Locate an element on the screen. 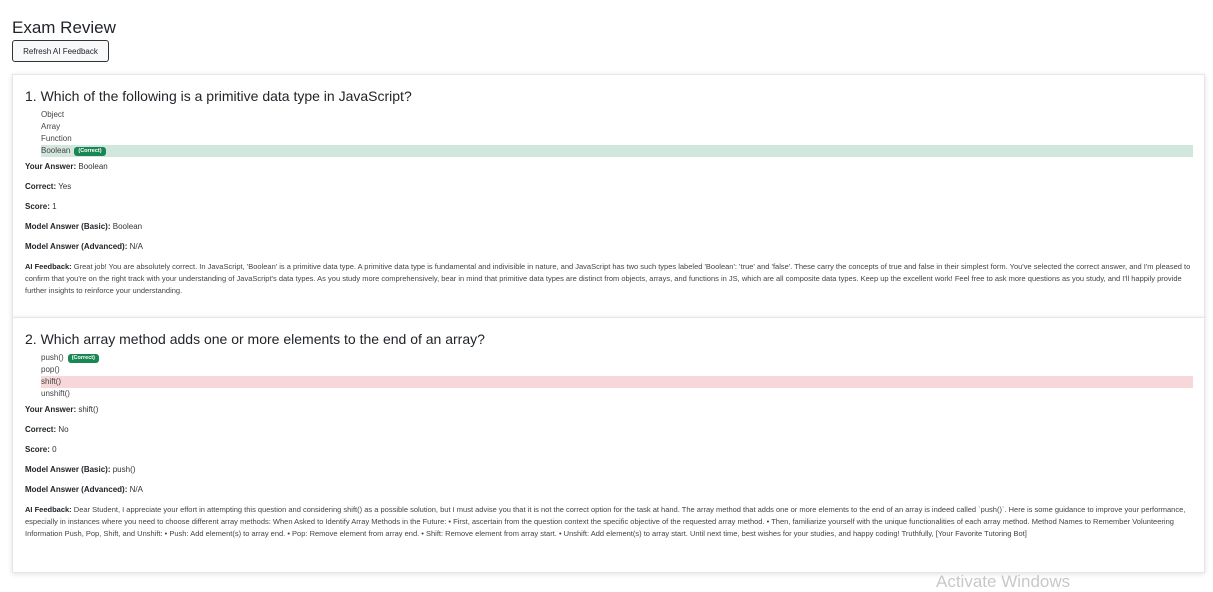  field-value: 0 is located at coordinates (54, 449).